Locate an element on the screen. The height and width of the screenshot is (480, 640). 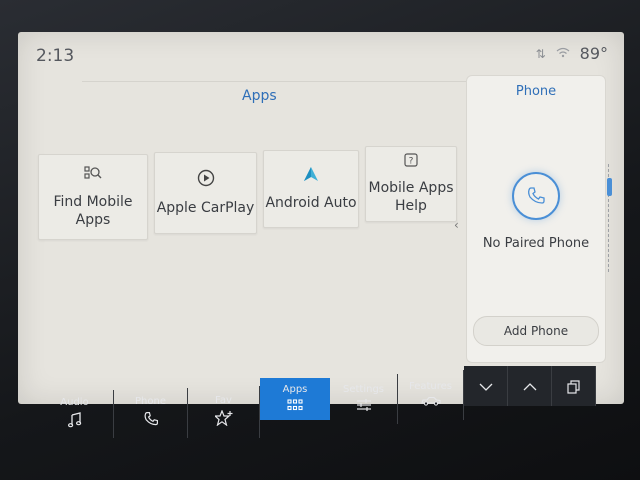
nav-apps: Apps is located at coordinates (295, 399).